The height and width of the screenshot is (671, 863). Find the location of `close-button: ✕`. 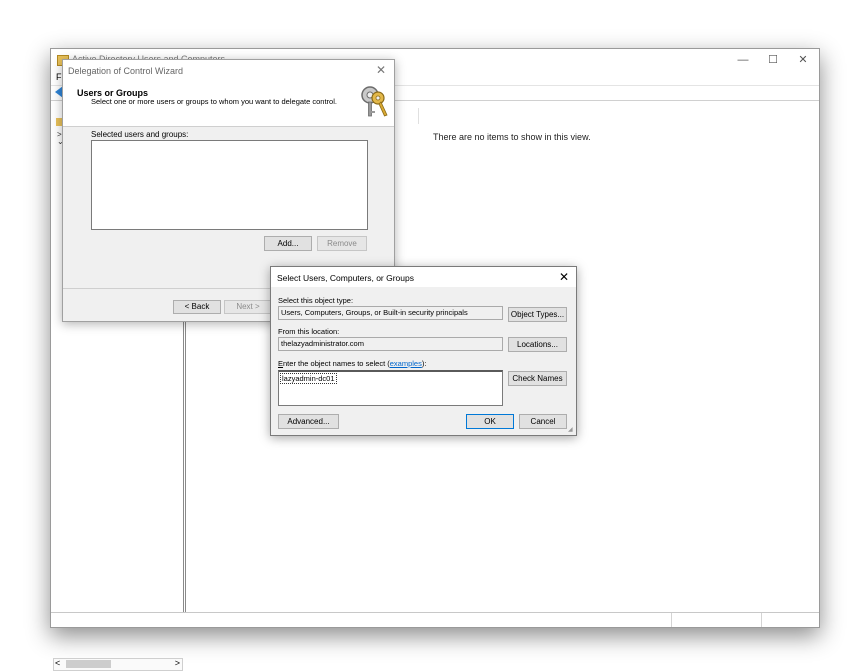

close-button: ✕ is located at coordinates (803, 60).